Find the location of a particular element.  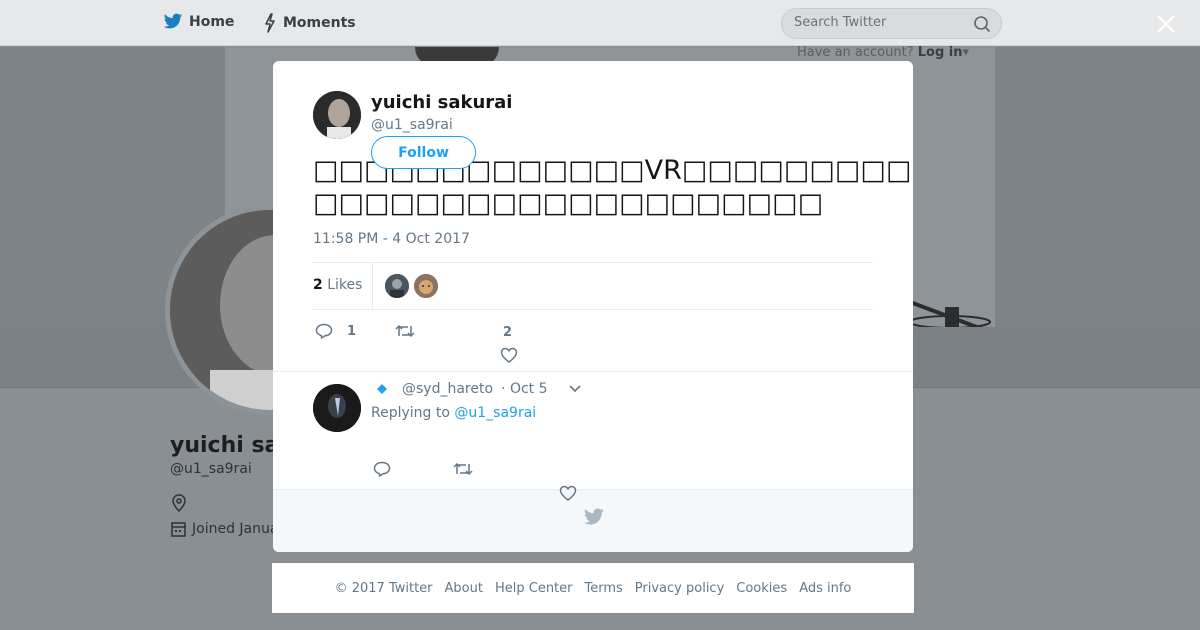

like-action is located at coordinates (509, 355).